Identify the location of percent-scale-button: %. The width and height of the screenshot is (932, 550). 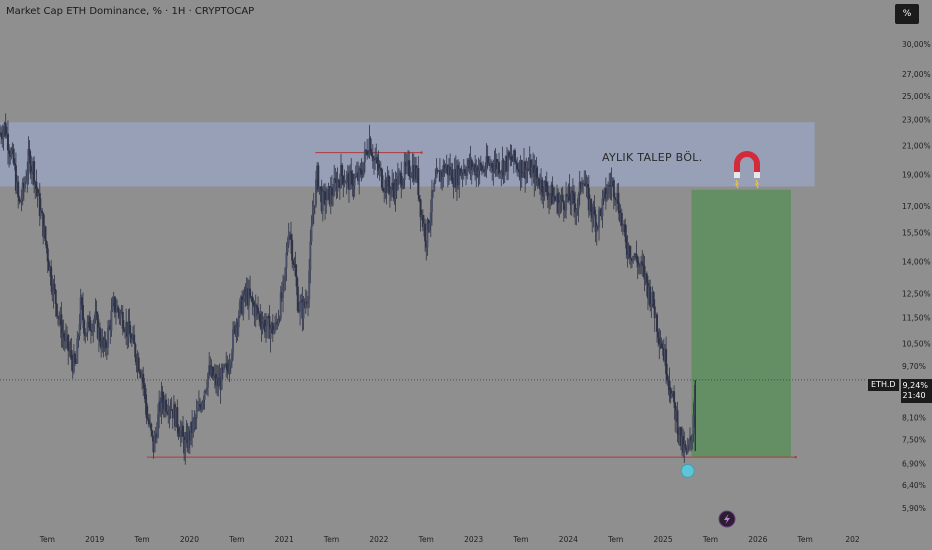
(907, 14).